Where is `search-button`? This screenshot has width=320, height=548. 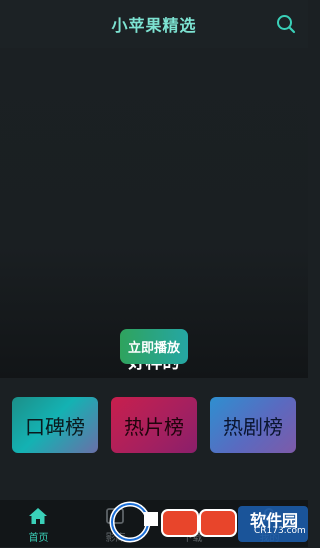
search-button is located at coordinates (286, 24).